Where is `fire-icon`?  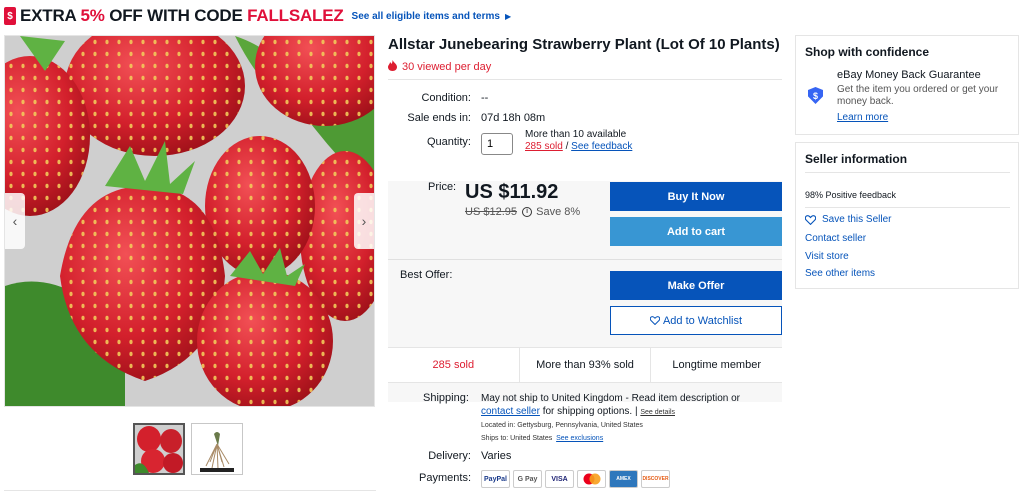
fire-icon is located at coordinates (392, 67).